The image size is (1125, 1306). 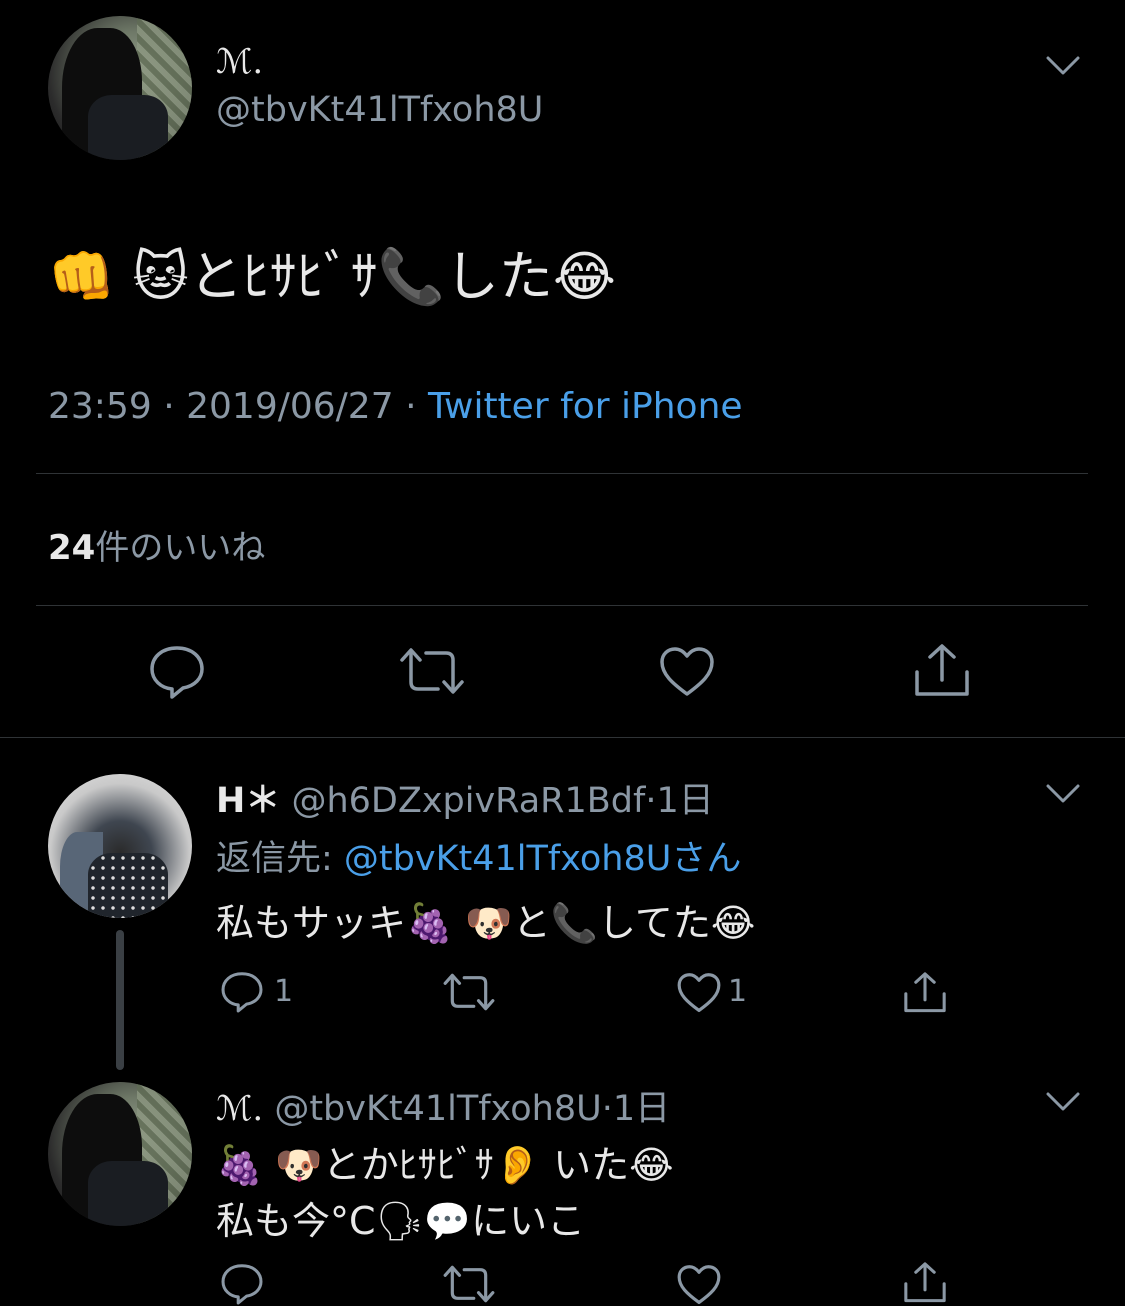 What do you see at coordinates (585, 406) in the screenshot?
I see `tweet-client-link: Twitter for iPhone` at bounding box center [585, 406].